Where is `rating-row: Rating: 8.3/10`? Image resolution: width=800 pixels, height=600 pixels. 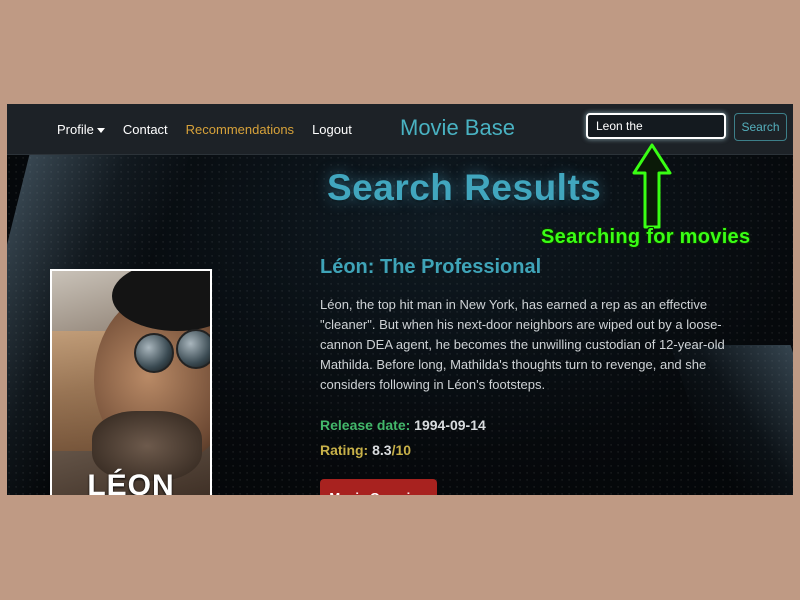 rating-row: Rating: 8.3/10 is located at coordinates (365, 450).